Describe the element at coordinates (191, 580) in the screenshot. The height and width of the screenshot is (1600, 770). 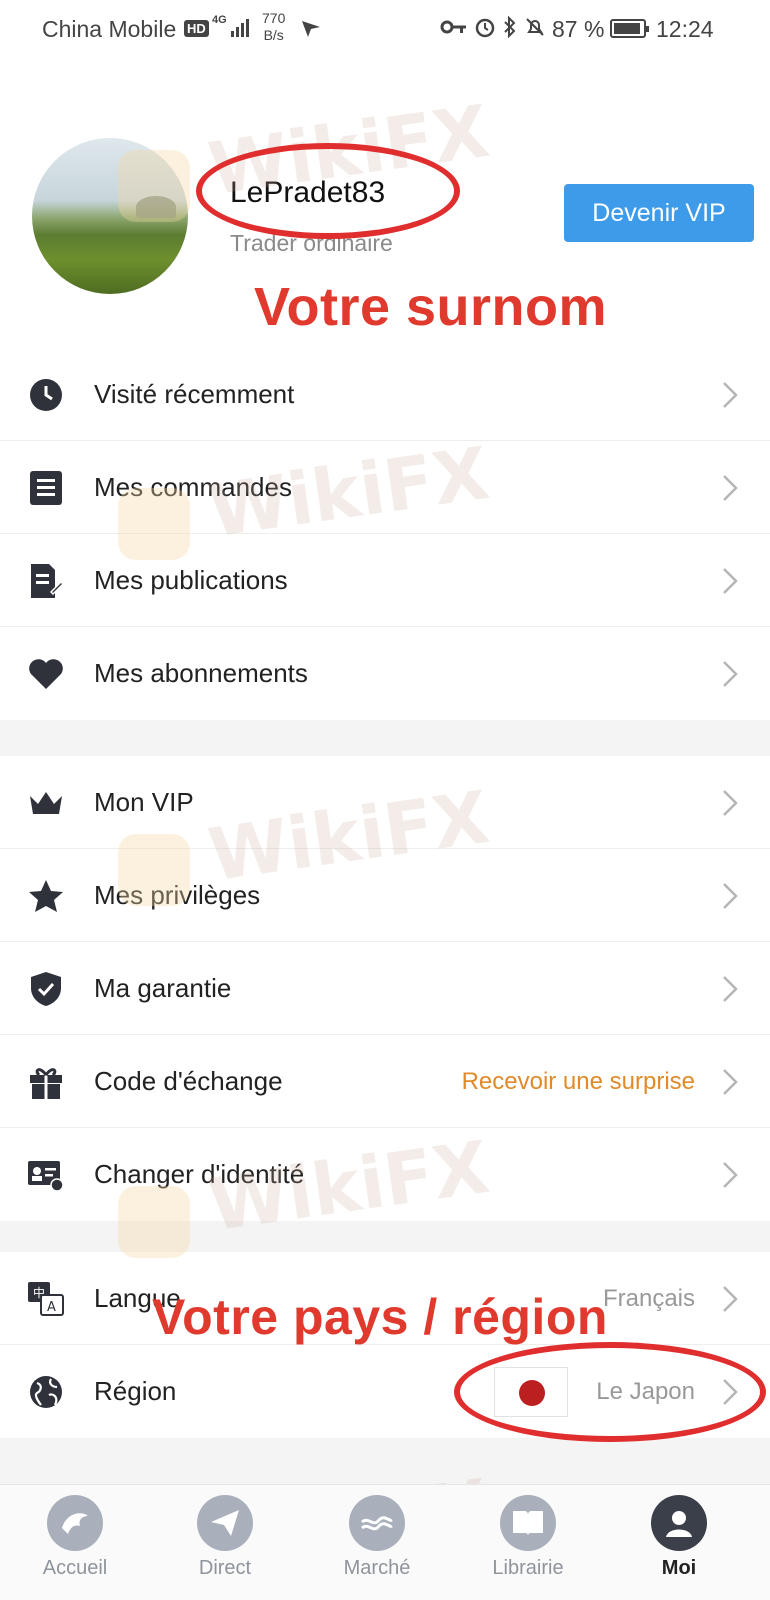
I see `menu-item-label: Mes publications` at that location.